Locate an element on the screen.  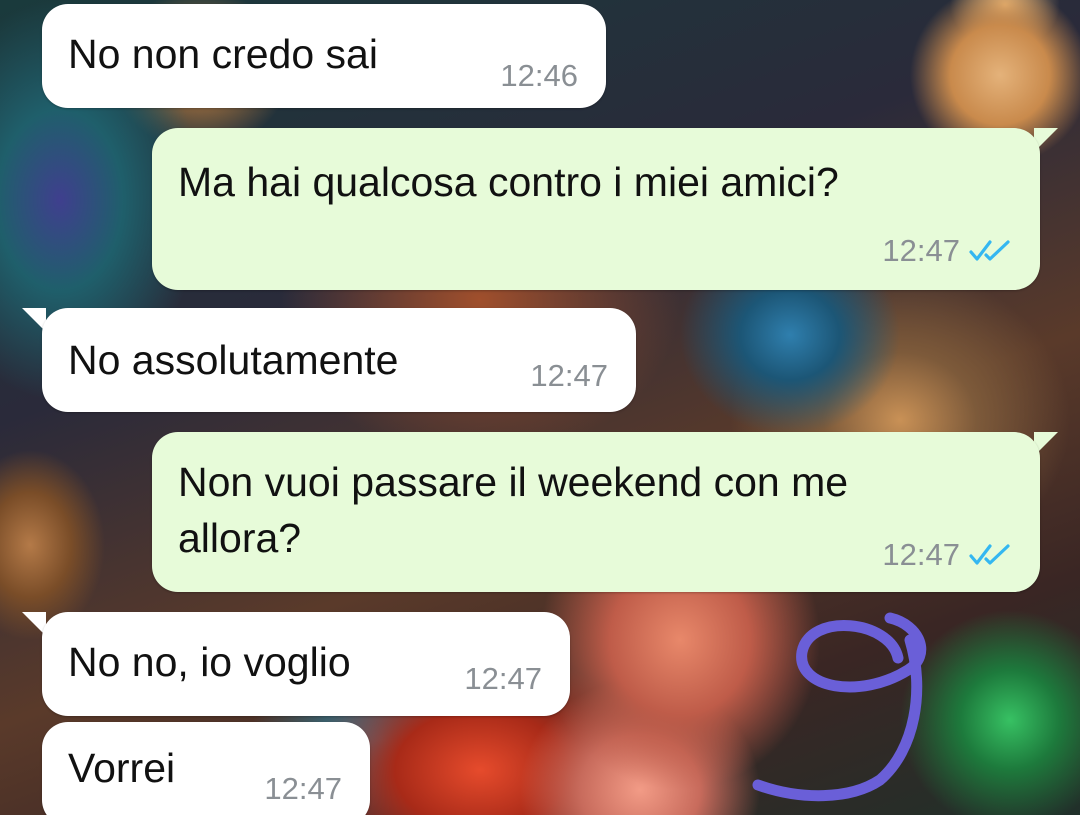
handwritten-nine-mark is located at coordinates (839, 707).